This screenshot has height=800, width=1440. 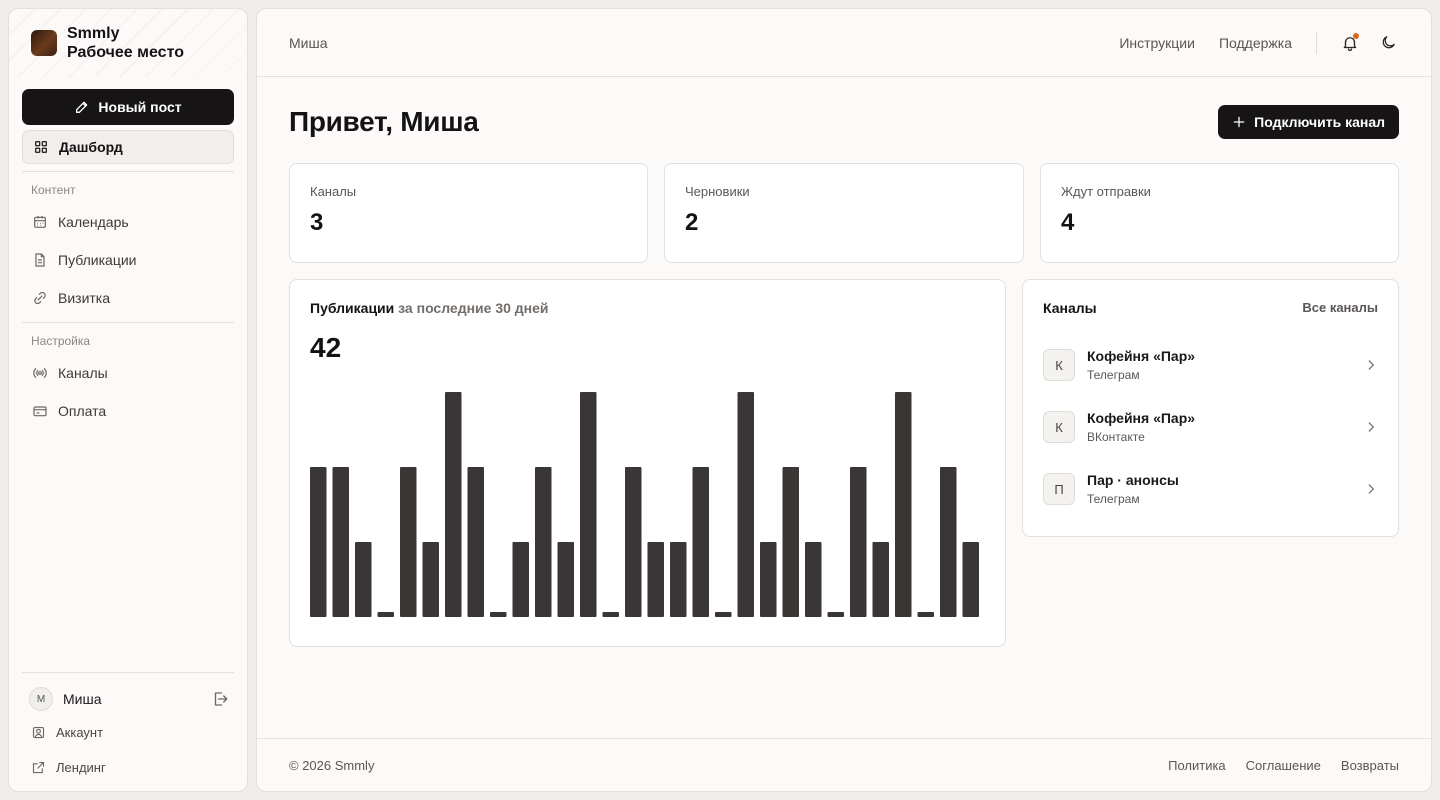 I want to click on new-post-button: Новый пост, so click(x=128, y=107).